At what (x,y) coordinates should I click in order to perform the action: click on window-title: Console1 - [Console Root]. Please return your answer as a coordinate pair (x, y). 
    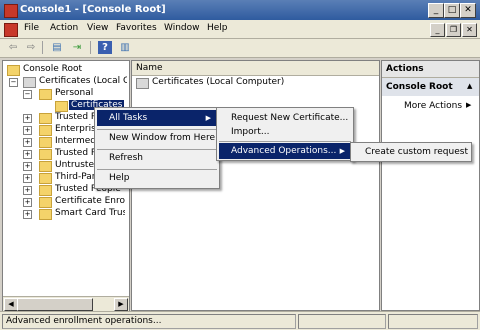
    Looking at the image, I should click on (93, 9).